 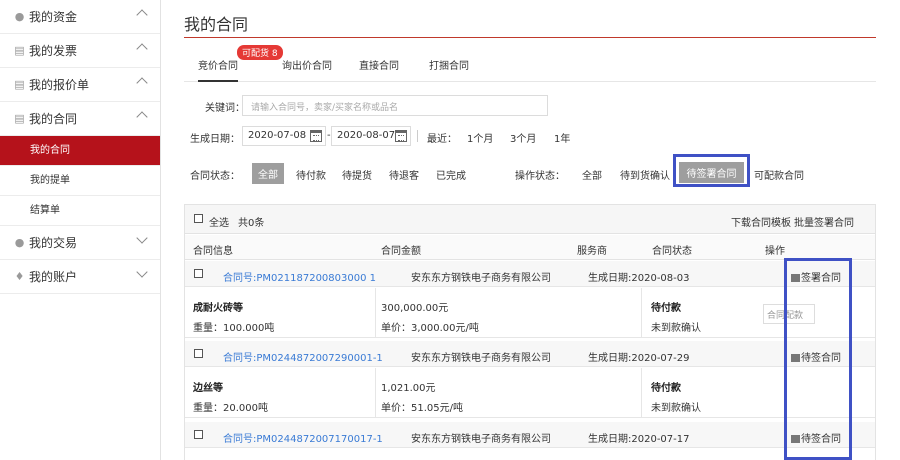 I want to click on product-name: 边丝等, so click(x=208, y=388).